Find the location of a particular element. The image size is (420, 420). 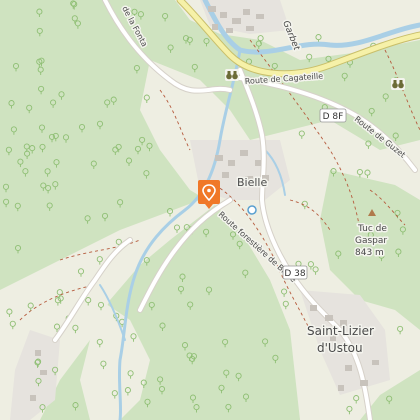

village-label-lizier-1: Saint-Lizier is located at coordinates (340, 331).